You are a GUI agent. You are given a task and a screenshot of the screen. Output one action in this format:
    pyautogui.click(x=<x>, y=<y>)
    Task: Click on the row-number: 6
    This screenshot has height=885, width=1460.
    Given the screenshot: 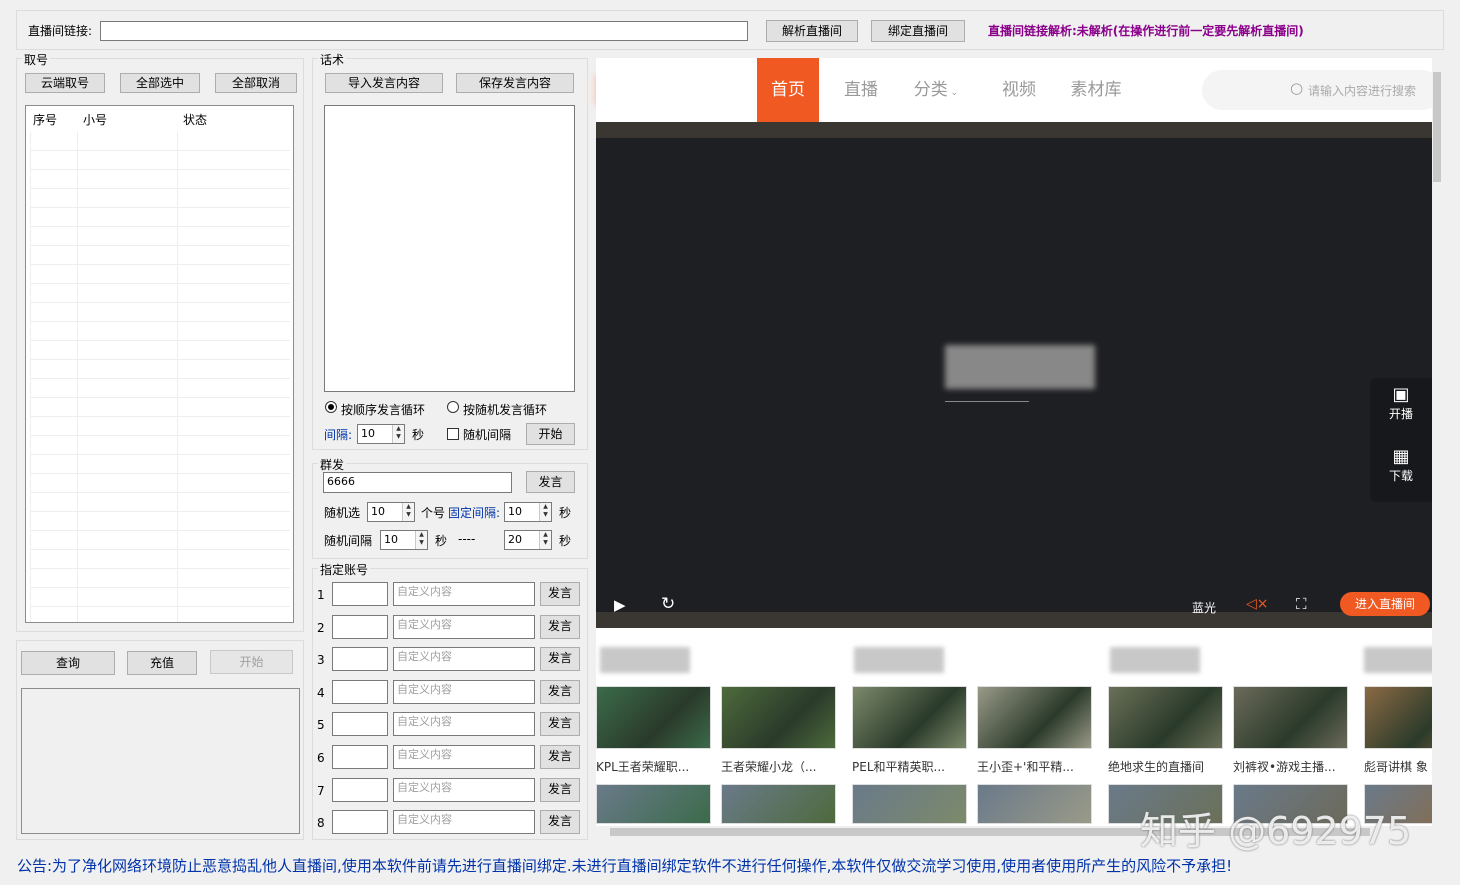 What is the action you would take?
    pyautogui.click(x=321, y=758)
    